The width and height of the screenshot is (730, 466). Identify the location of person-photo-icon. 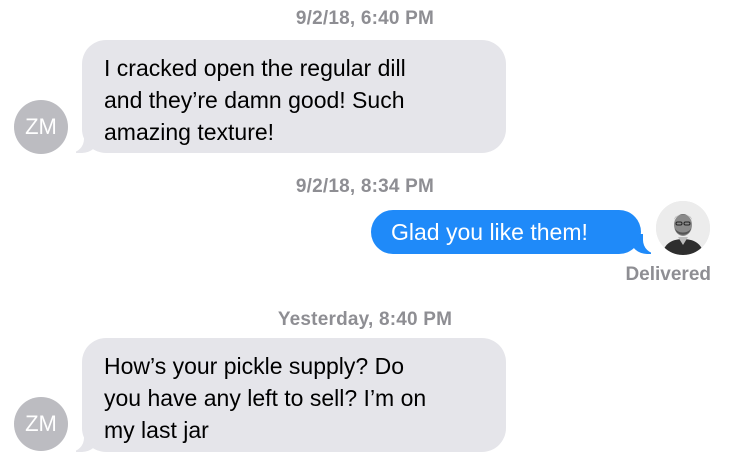
(683, 228).